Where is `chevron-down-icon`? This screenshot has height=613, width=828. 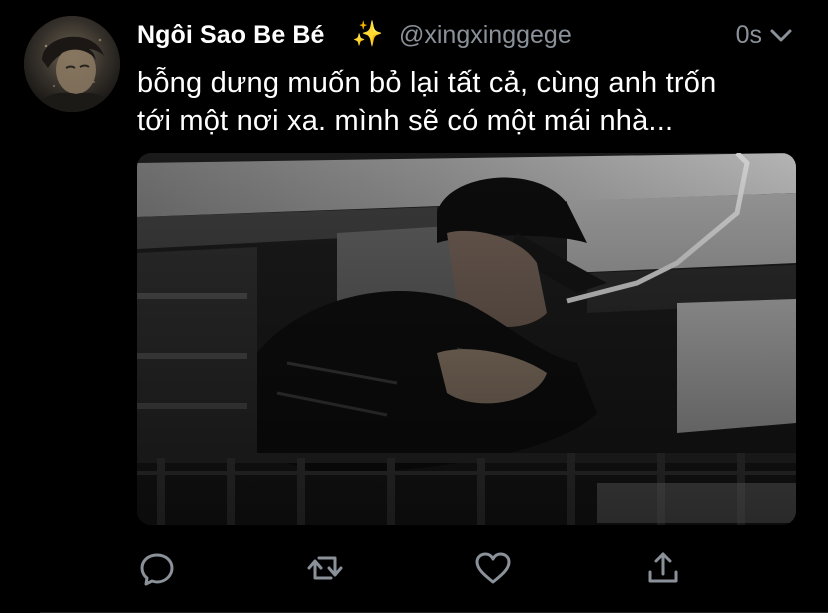 chevron-down-icon is located at coordinates (781, 35).